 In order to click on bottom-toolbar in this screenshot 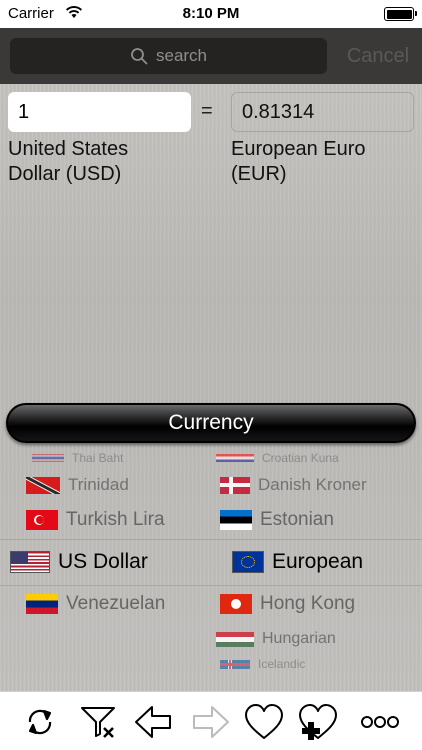, I will do `click(211, 720)`.